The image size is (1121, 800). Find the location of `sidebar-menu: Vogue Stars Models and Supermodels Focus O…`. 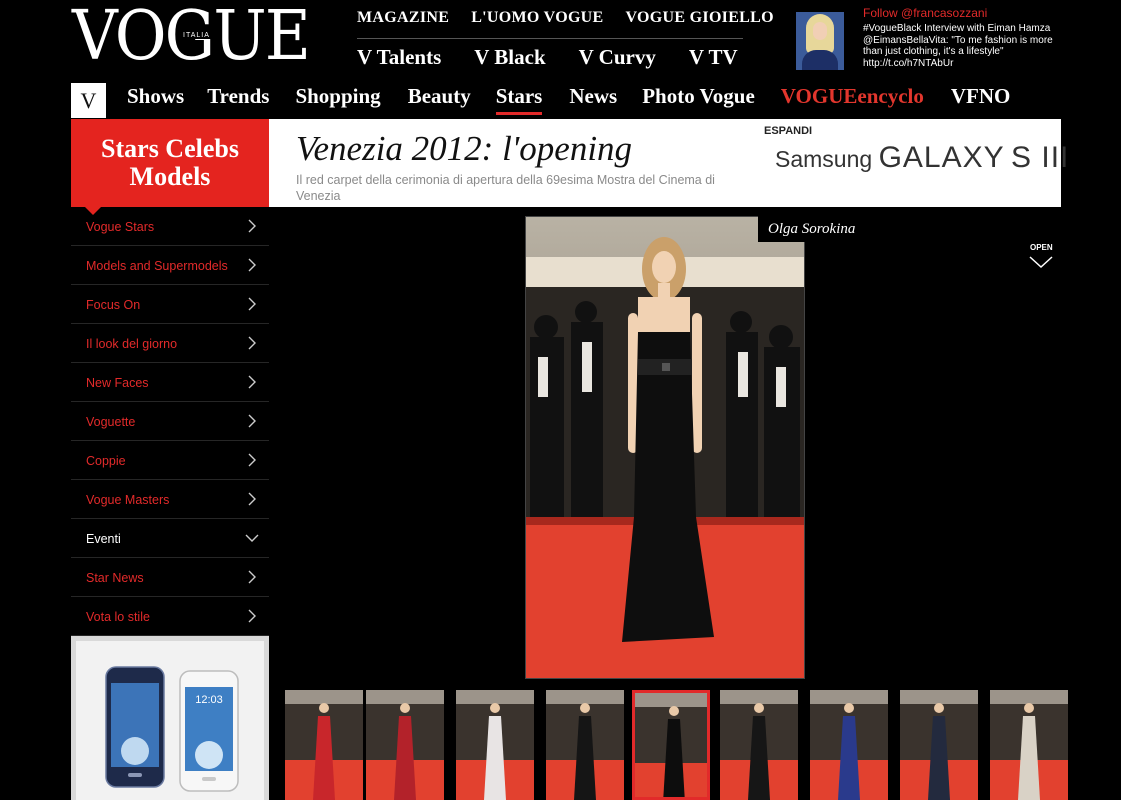

sidebar-menu: Vogue Stars Models and Supermodels Focus O… is located at coordinates (170, 421).